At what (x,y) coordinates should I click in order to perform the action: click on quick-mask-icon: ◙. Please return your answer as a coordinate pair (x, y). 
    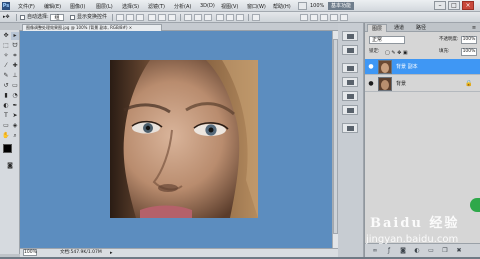
    Looking at the image, I should click on (10, 166).